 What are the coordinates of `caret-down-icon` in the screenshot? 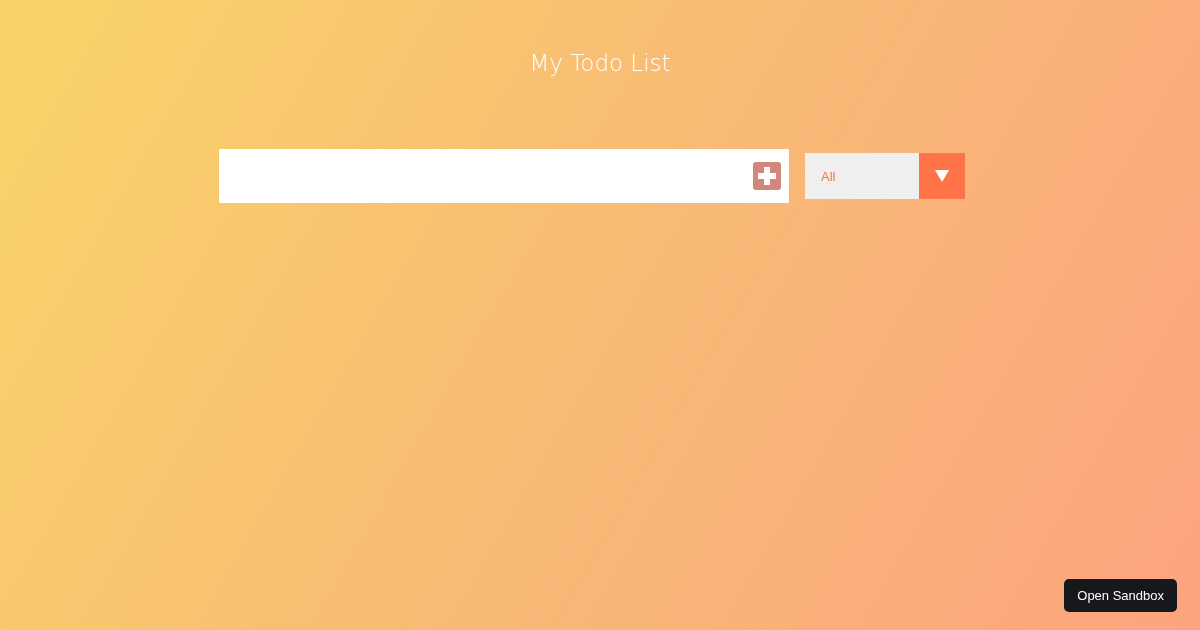 It's located at (942, 176).